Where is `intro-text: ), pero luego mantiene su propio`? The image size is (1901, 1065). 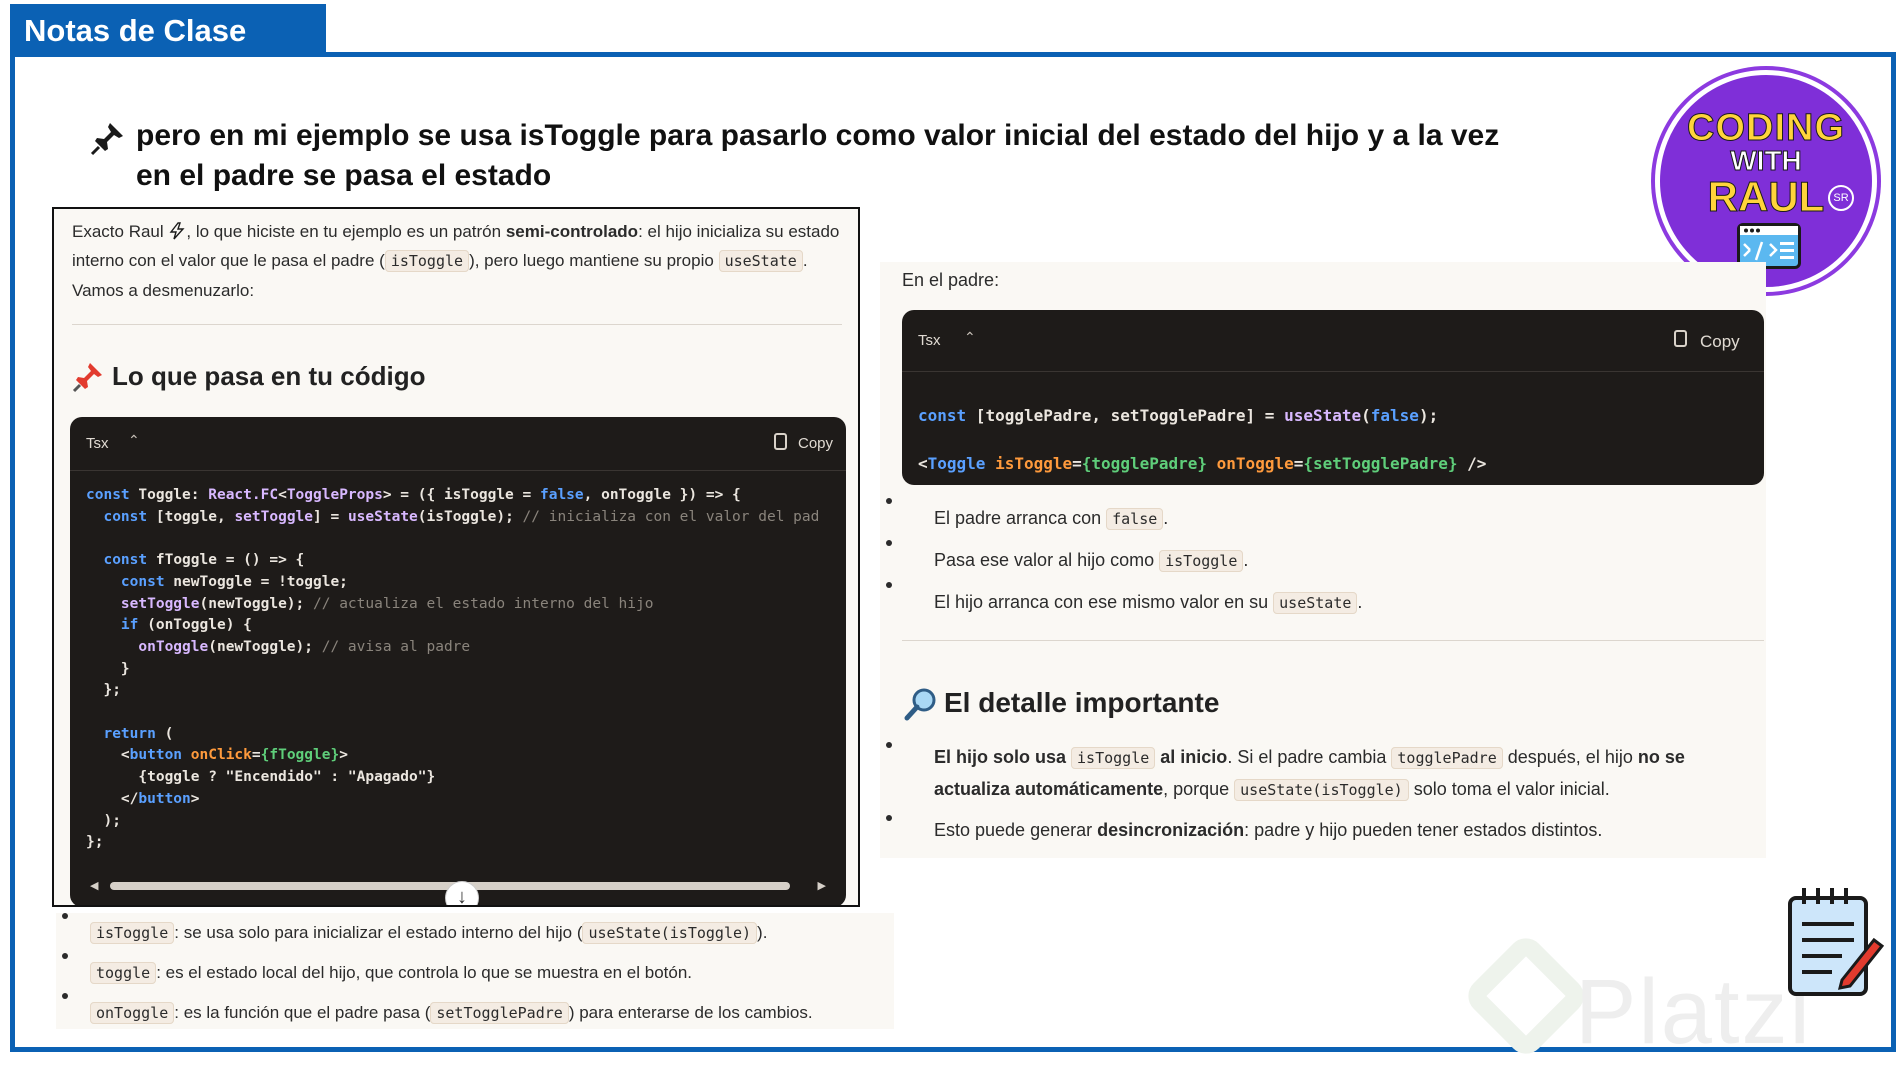 intro-text: ), pero luego mantiene su propio is located at coordinates (594, 260).